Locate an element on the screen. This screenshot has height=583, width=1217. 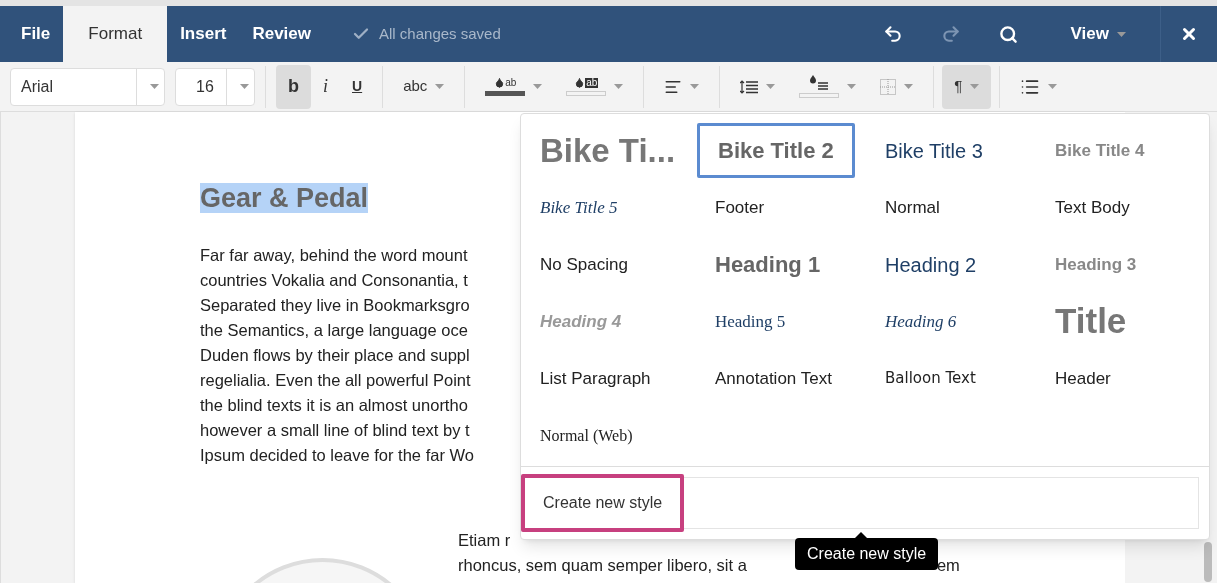
font-field: Arial is located at coordinates (87, 86).